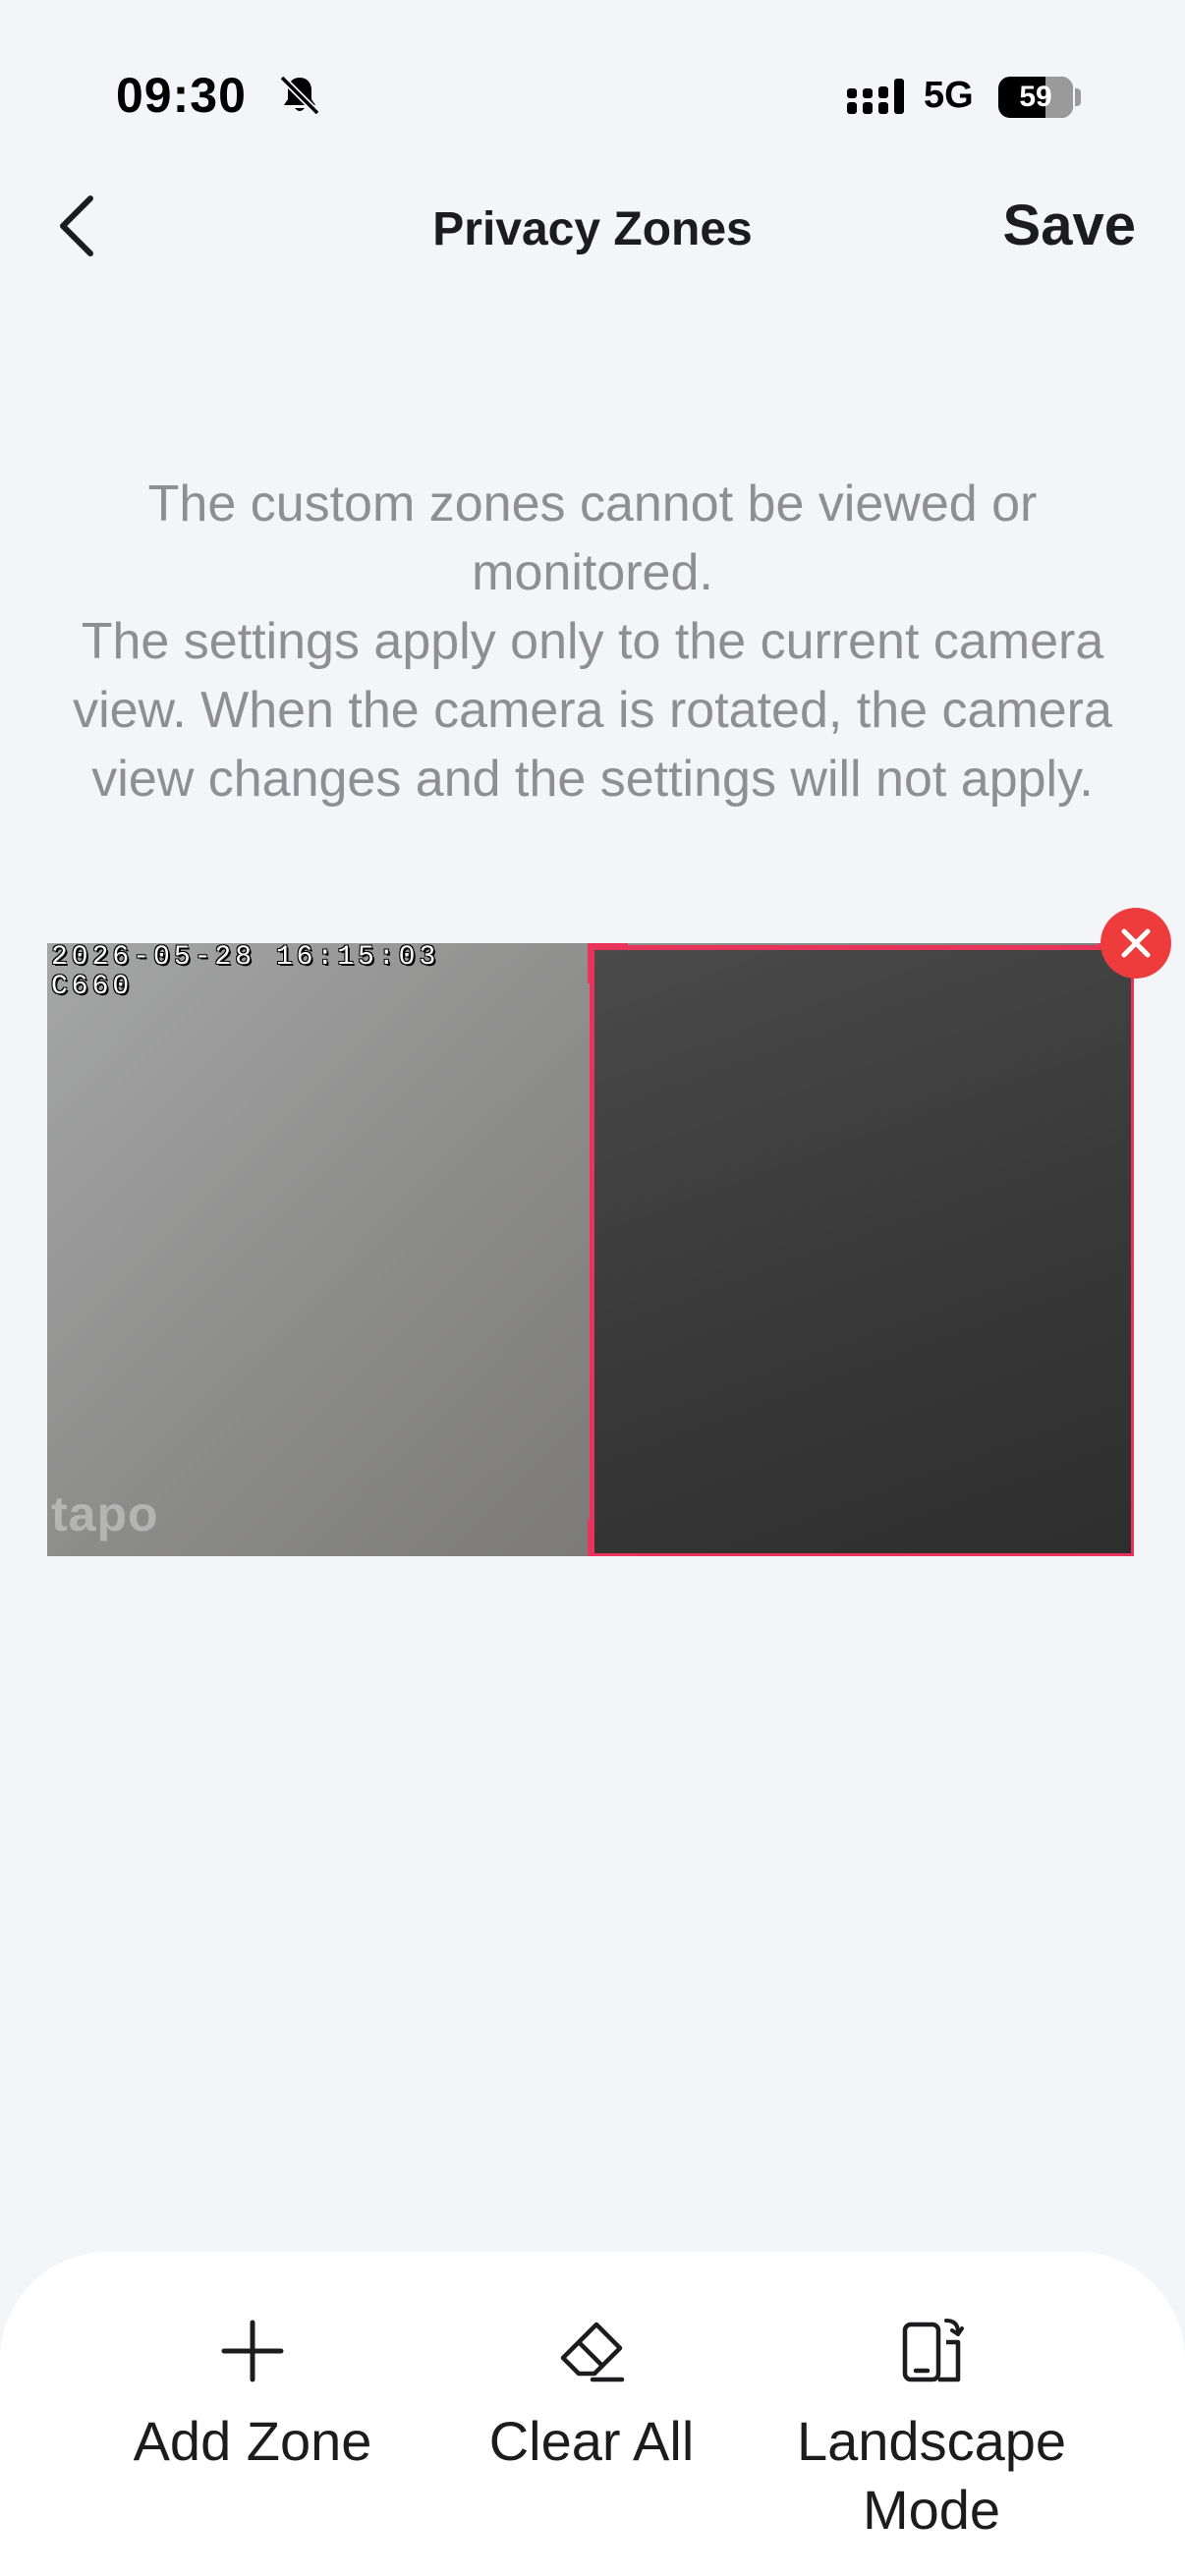 The image size is (1185, 2576). What do you see at coordinates (92, 987) in the screenshot?
I see `camera-model: C660` at bounding box center [92, 987].